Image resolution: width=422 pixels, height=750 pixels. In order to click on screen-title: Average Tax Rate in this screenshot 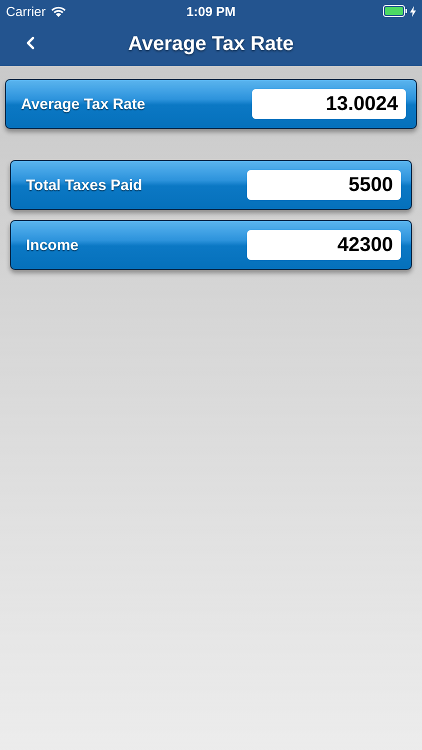, I will do `click(211, 44)`.